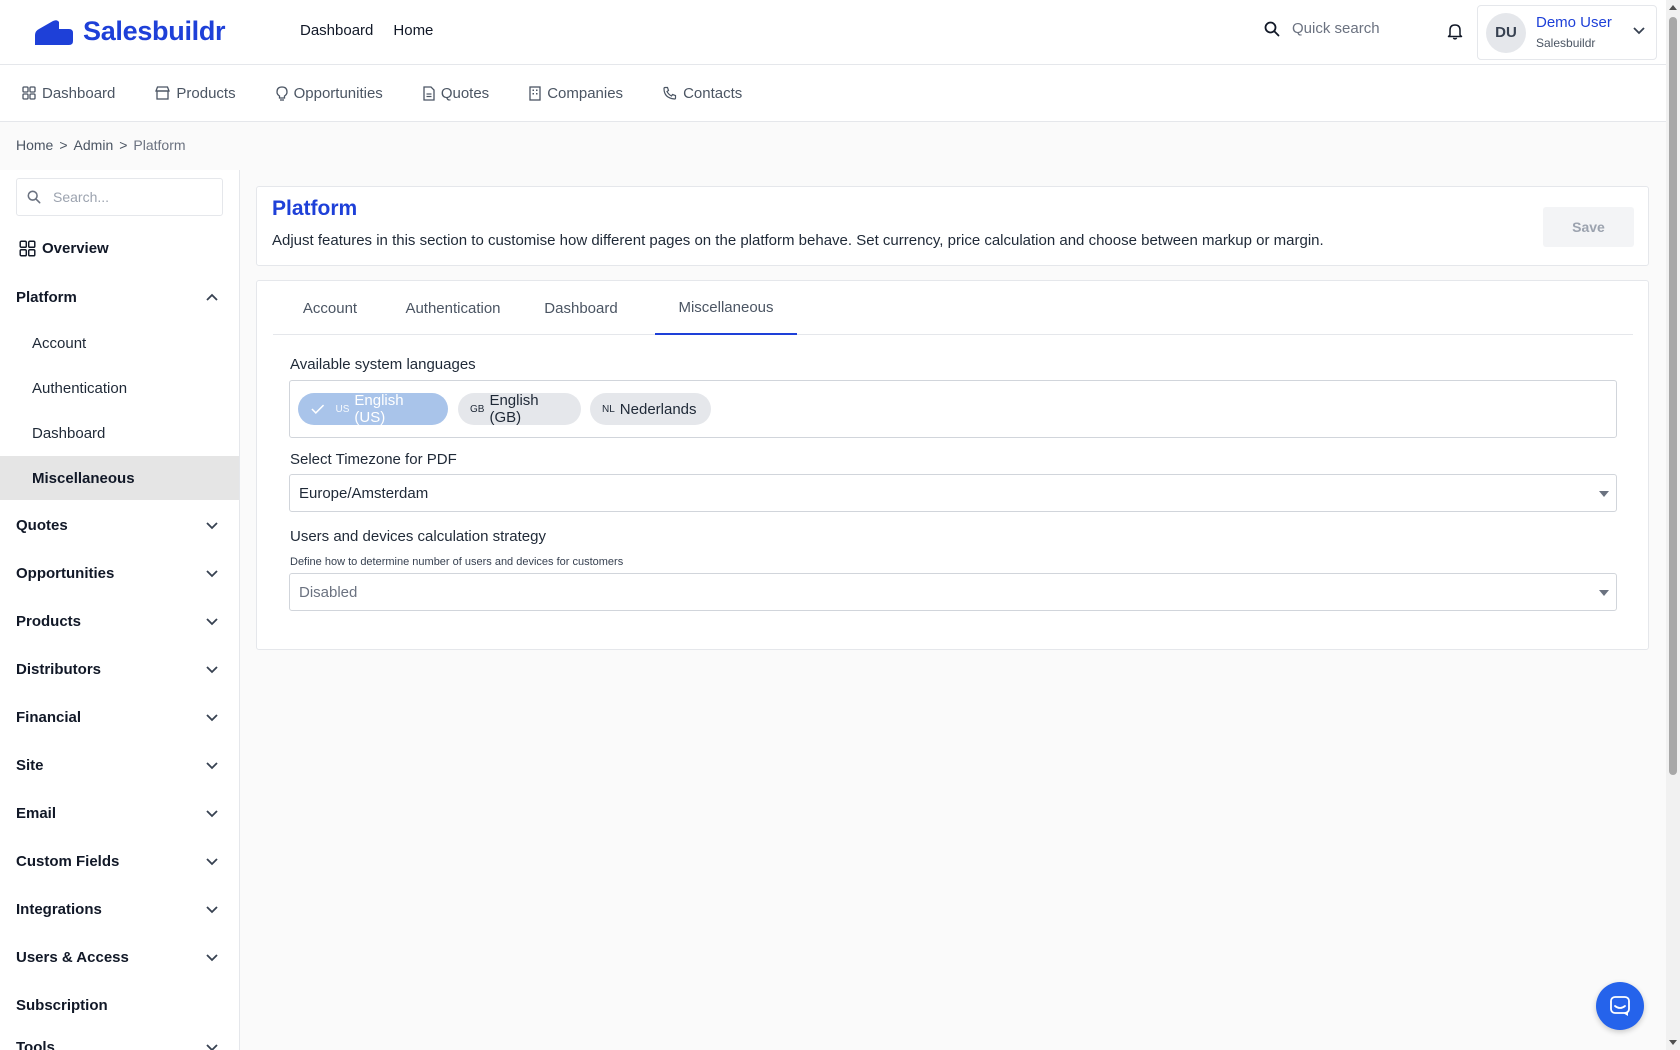 This screenshot has width=1680, height=1050. Describe the element at coordinates (429, 93) in the screenshot. I see `document-icon` at that location.